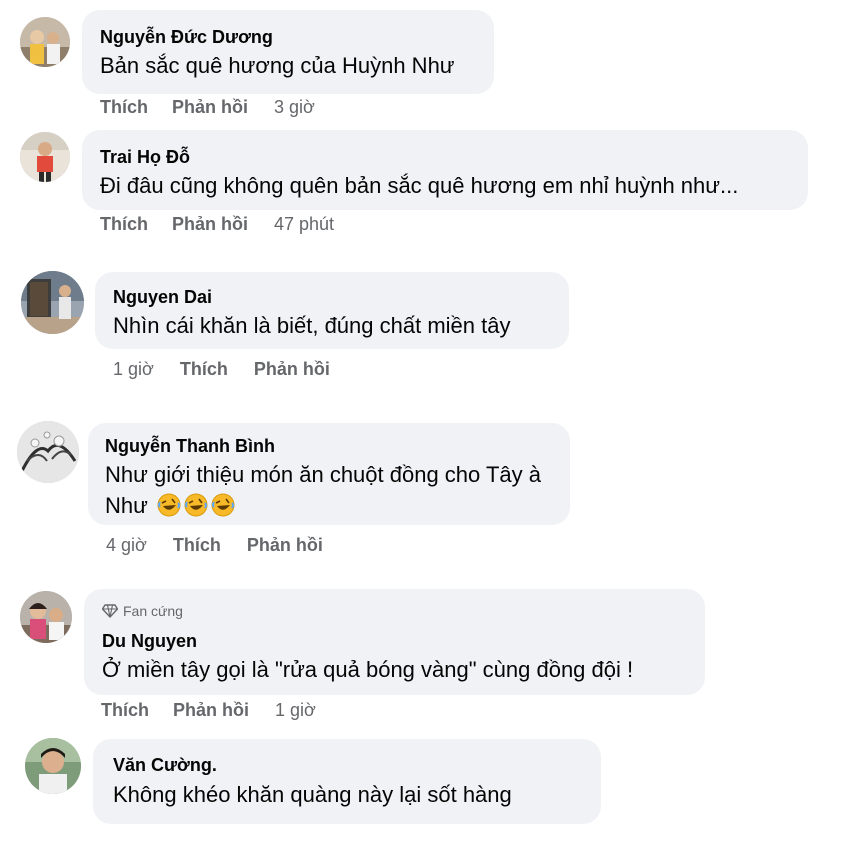 The width and height of the screenshot is (842, 842). What do you see at coordinates (294, 107) in the screenshot?
I see `timestamp: 3 giờ` at bounding box center [294, 107].